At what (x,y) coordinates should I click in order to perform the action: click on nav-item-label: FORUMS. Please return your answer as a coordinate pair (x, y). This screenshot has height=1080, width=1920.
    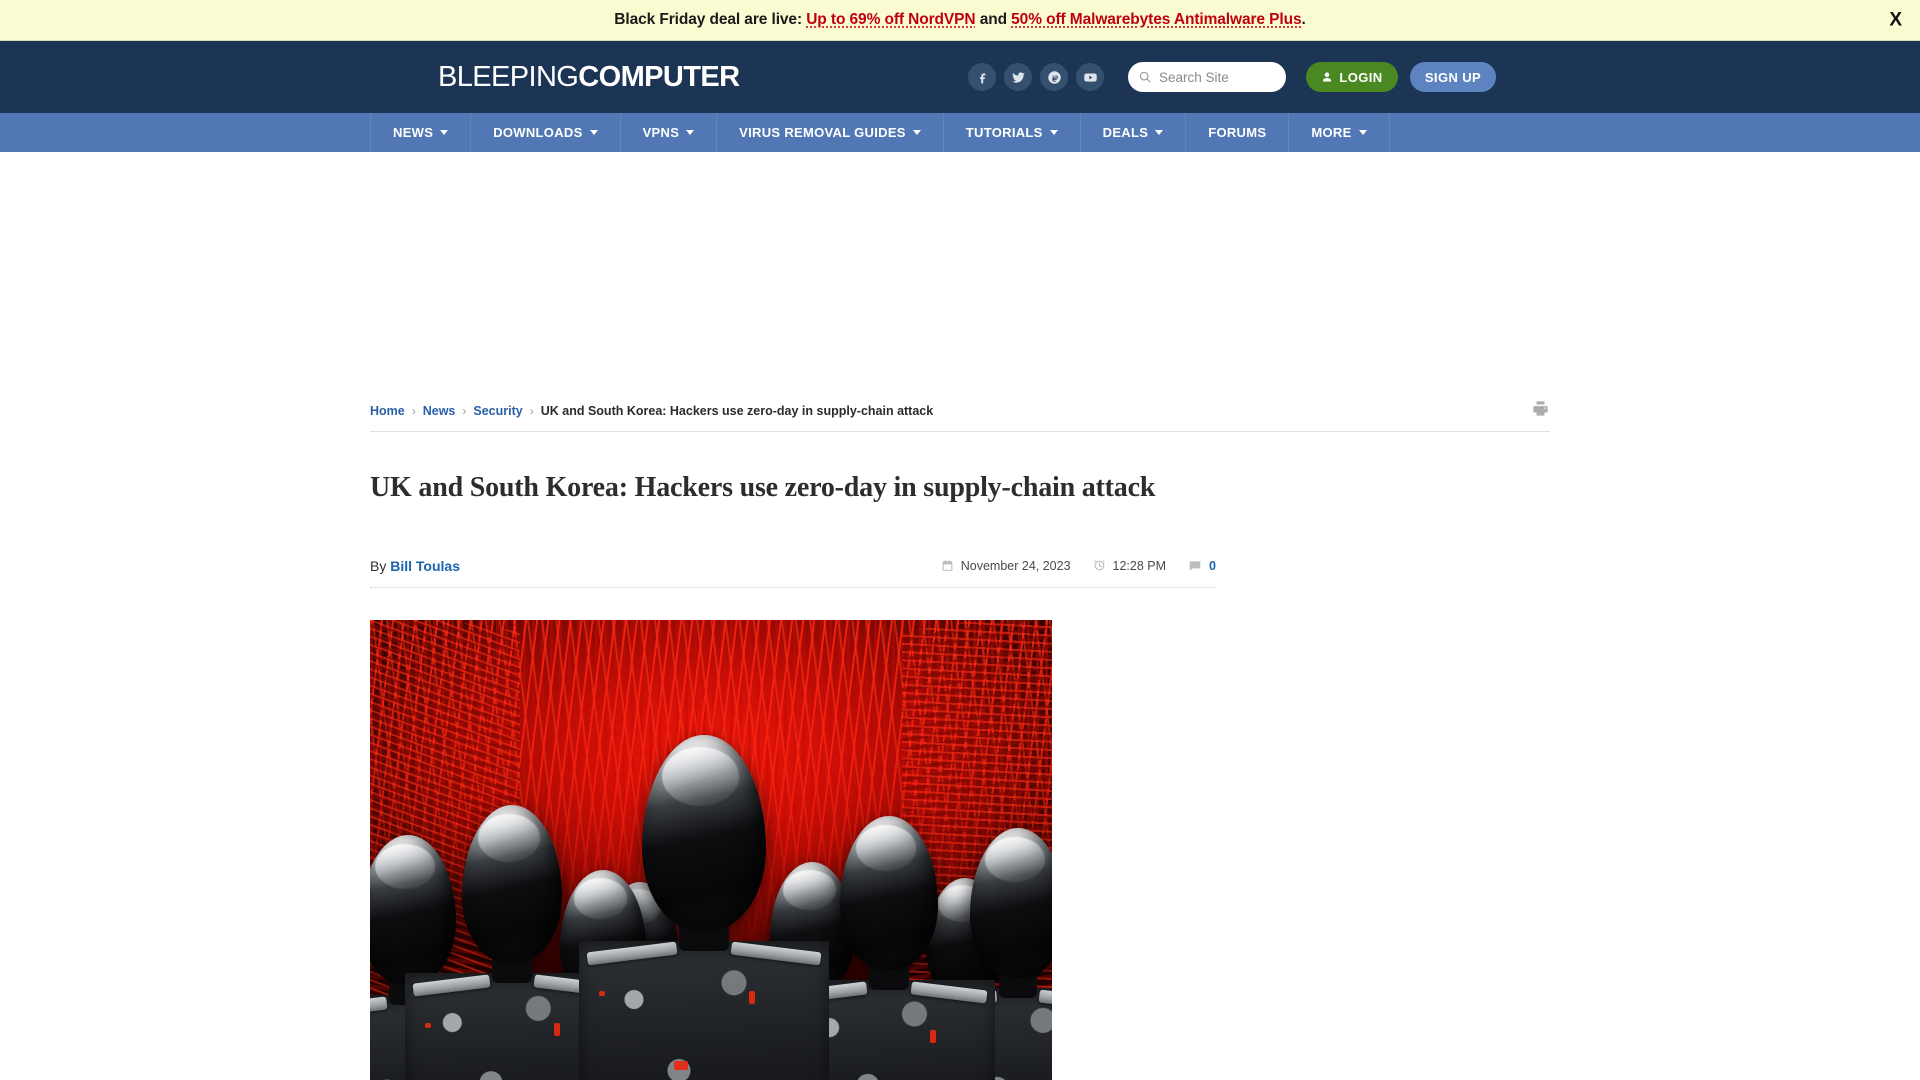
    Looking at the image, I should click on (1237, 132).